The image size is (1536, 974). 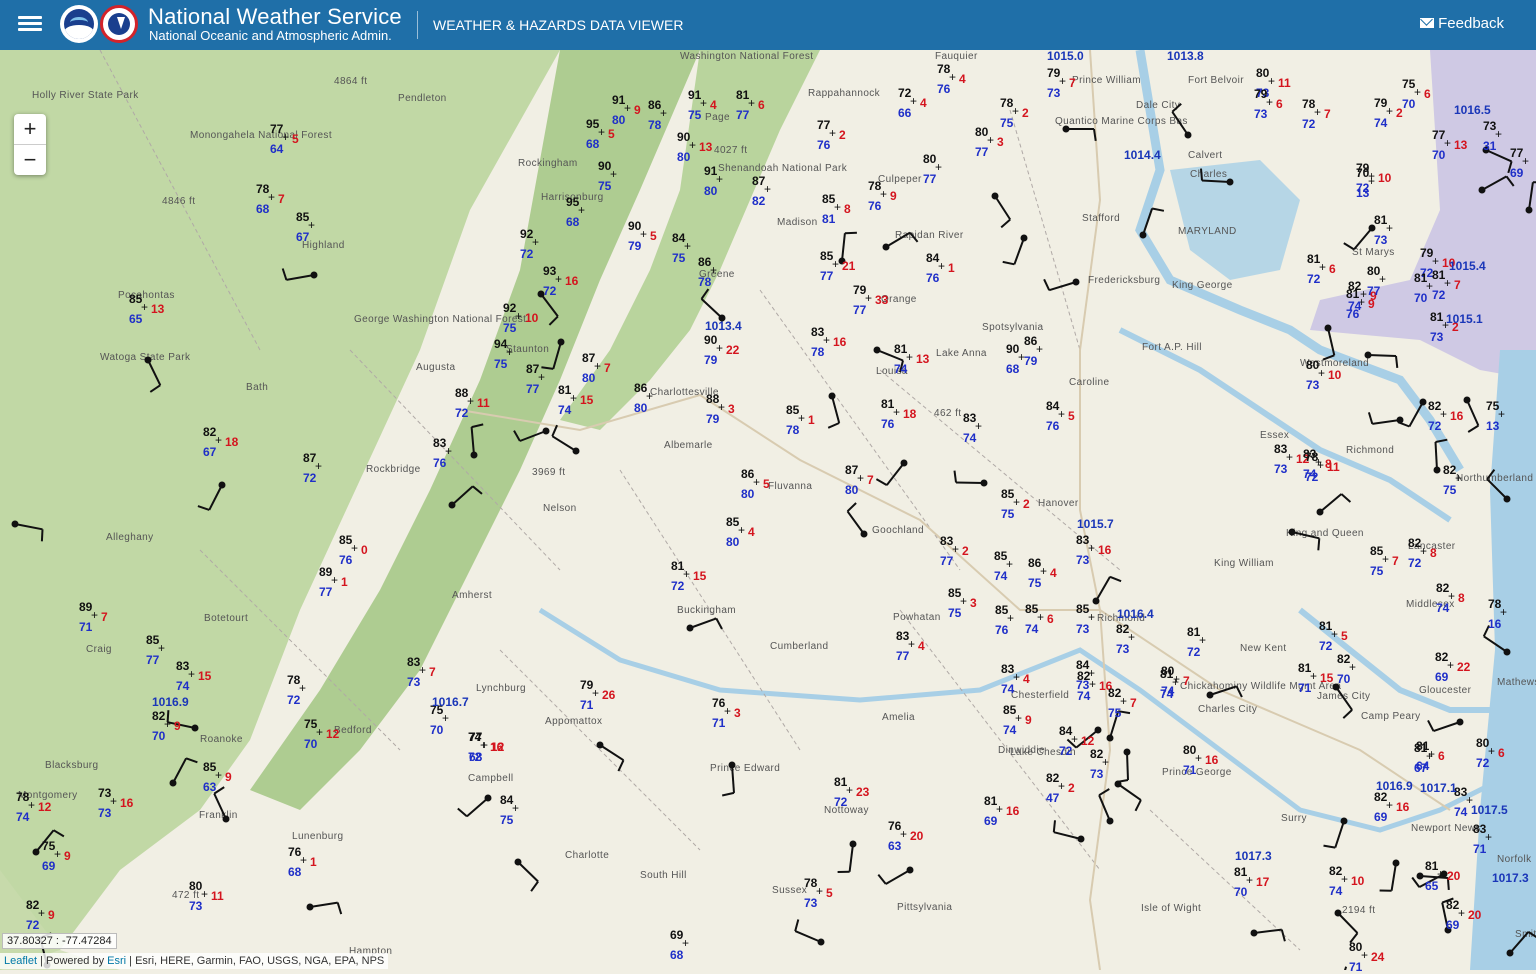 I want to click on feedback-button: Feedback, so click(x=1462, y=23).